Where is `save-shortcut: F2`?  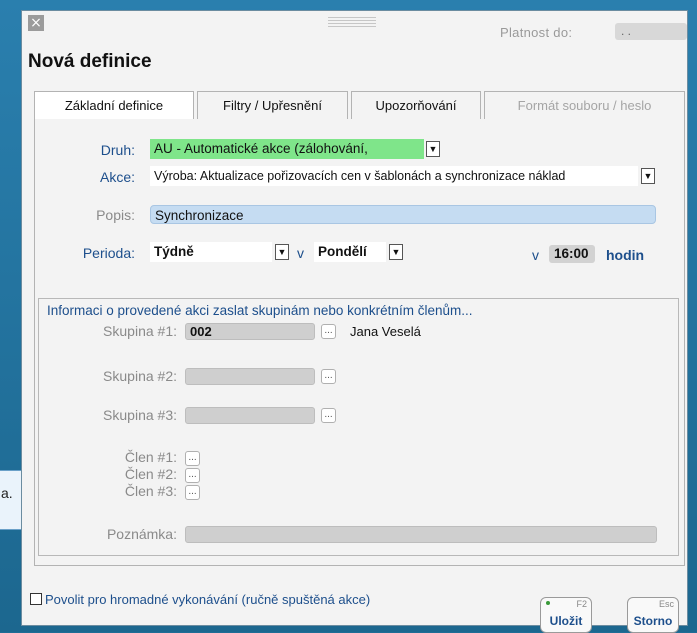
save-shortcut: F2 is located at coordinates (581, 604).